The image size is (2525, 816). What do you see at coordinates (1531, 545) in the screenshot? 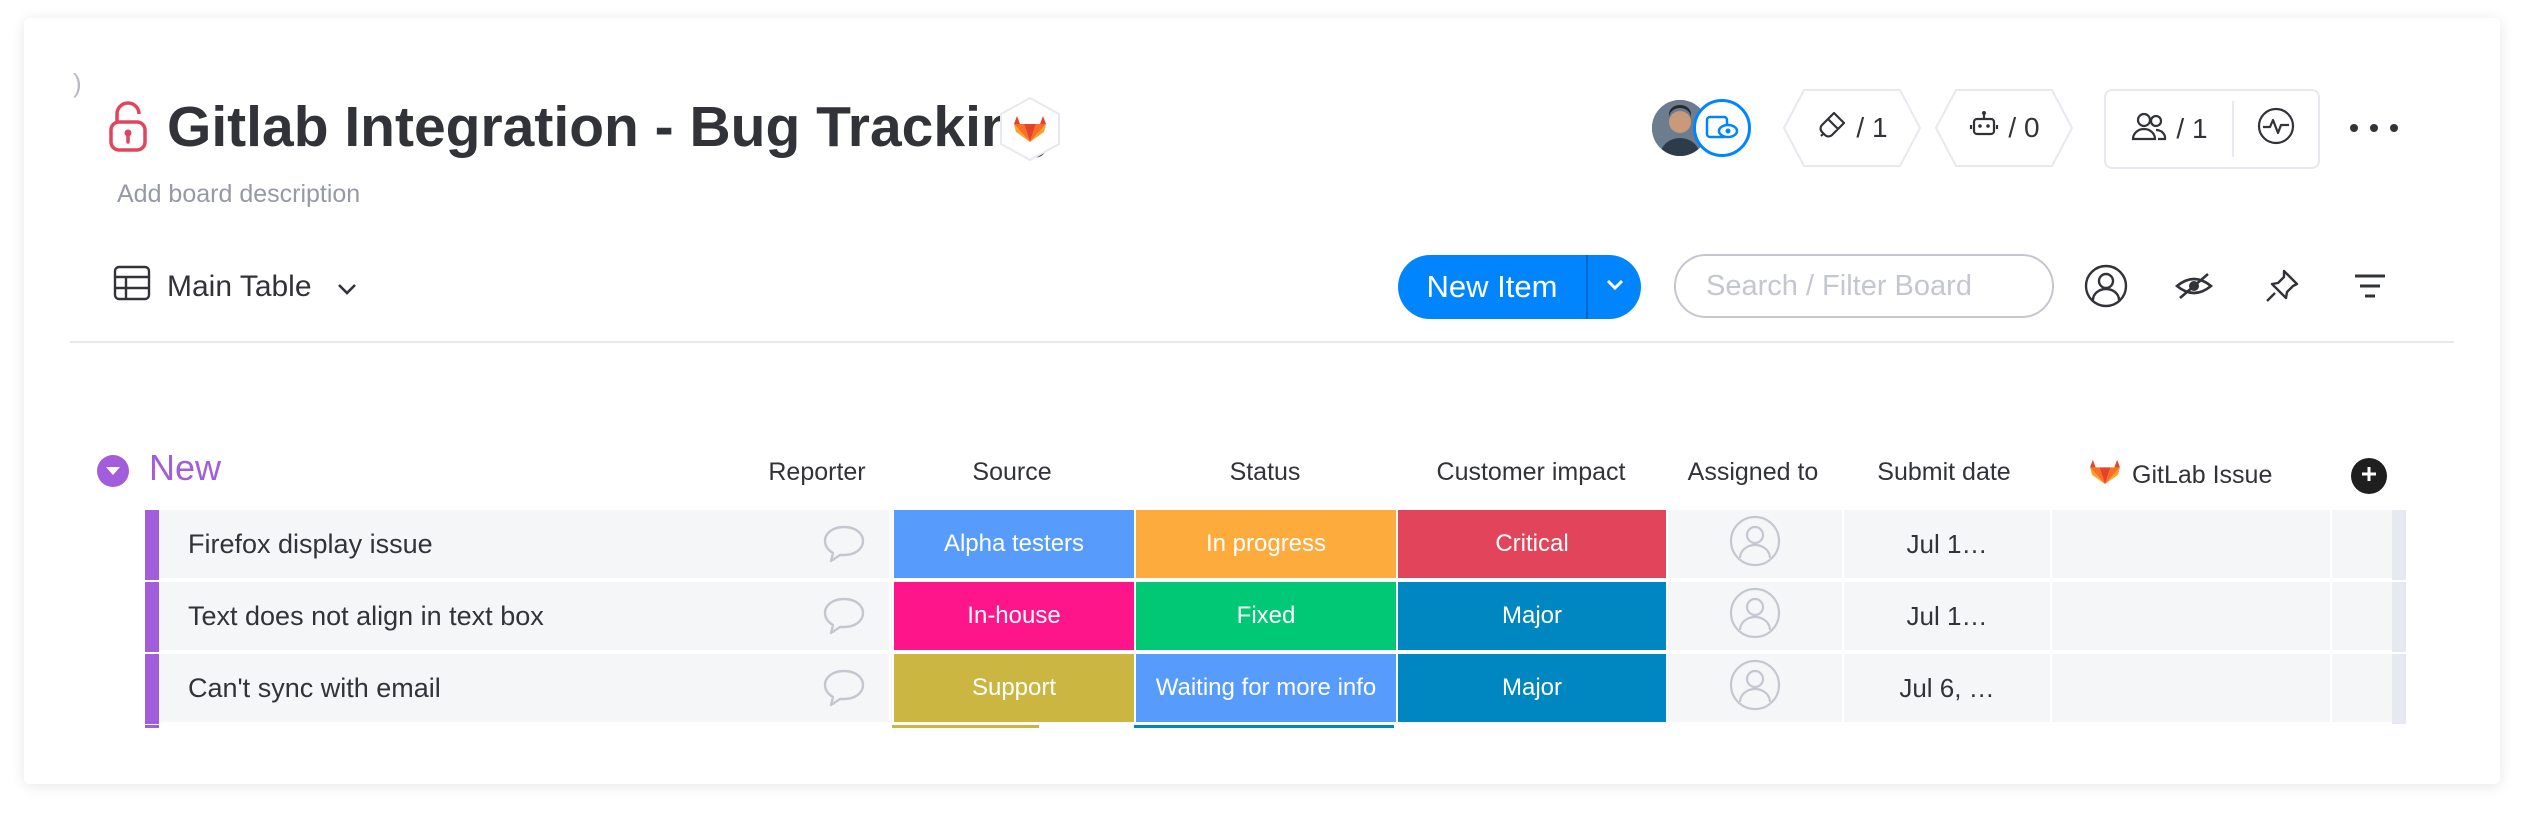
I see `impact-cell: Critical` at bounding box center [1531, 545].